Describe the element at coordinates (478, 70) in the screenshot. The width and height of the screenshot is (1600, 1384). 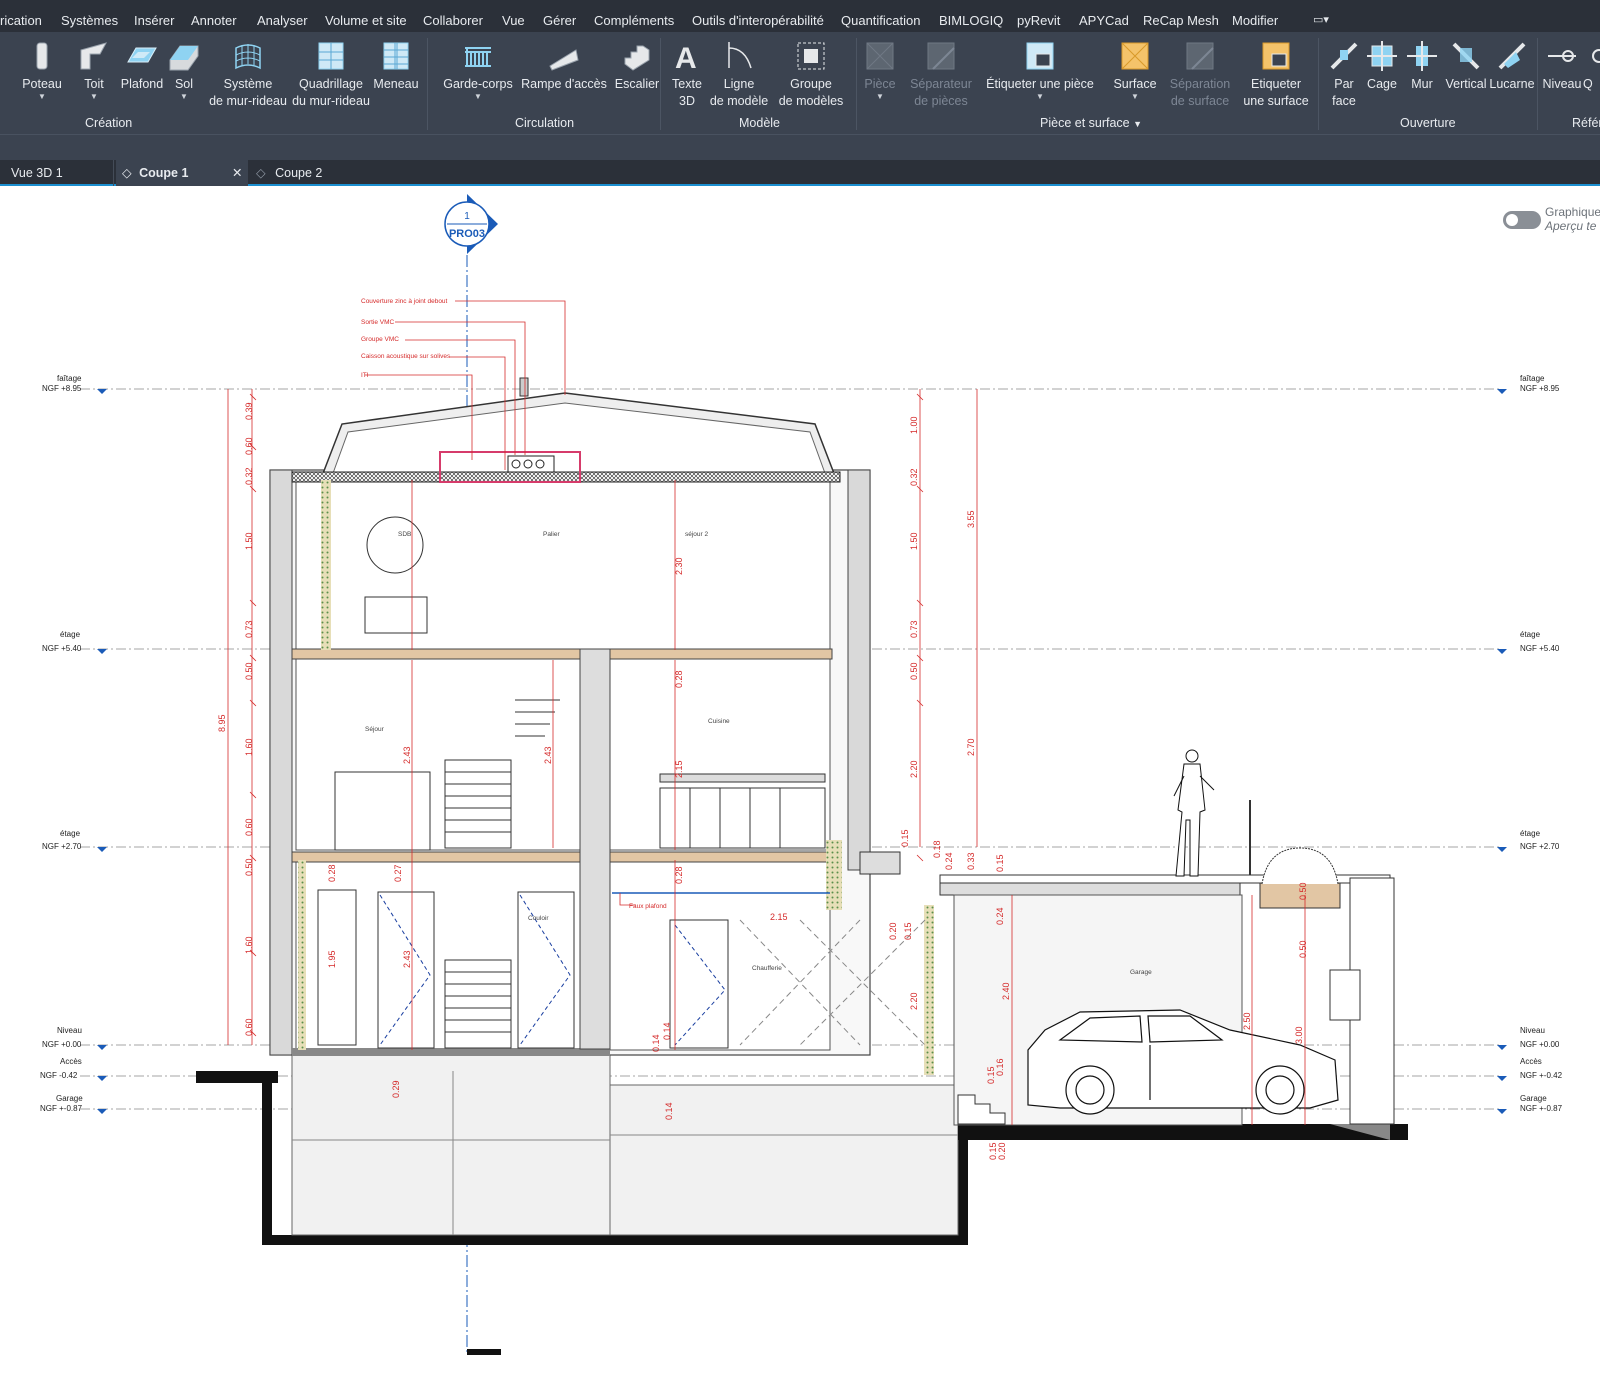
I see `tool-garde-corps: Garde-corps ▼` at that location.